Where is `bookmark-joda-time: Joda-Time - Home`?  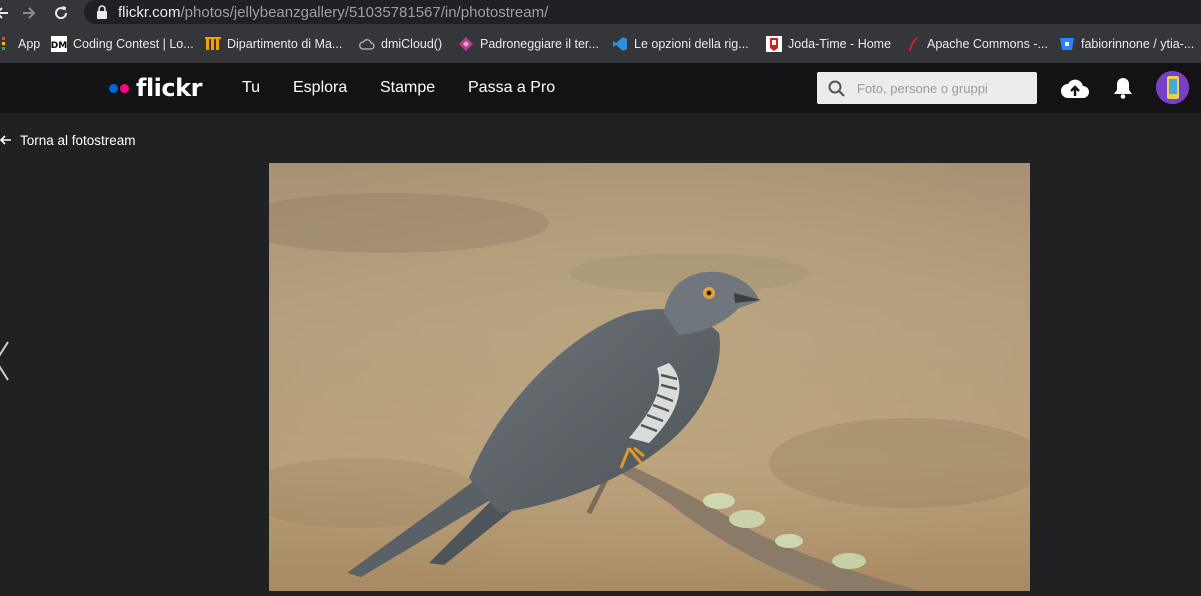
bookmark-joda-time: Joda-Time - Home is located at coordinates (828, 44).